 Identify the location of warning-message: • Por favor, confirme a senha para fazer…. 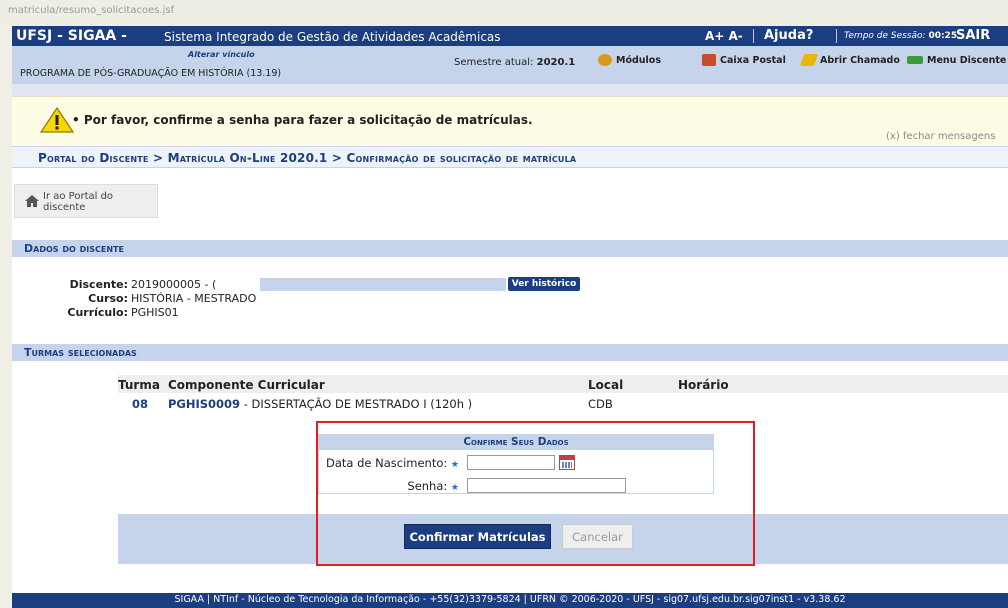
(510, 121).